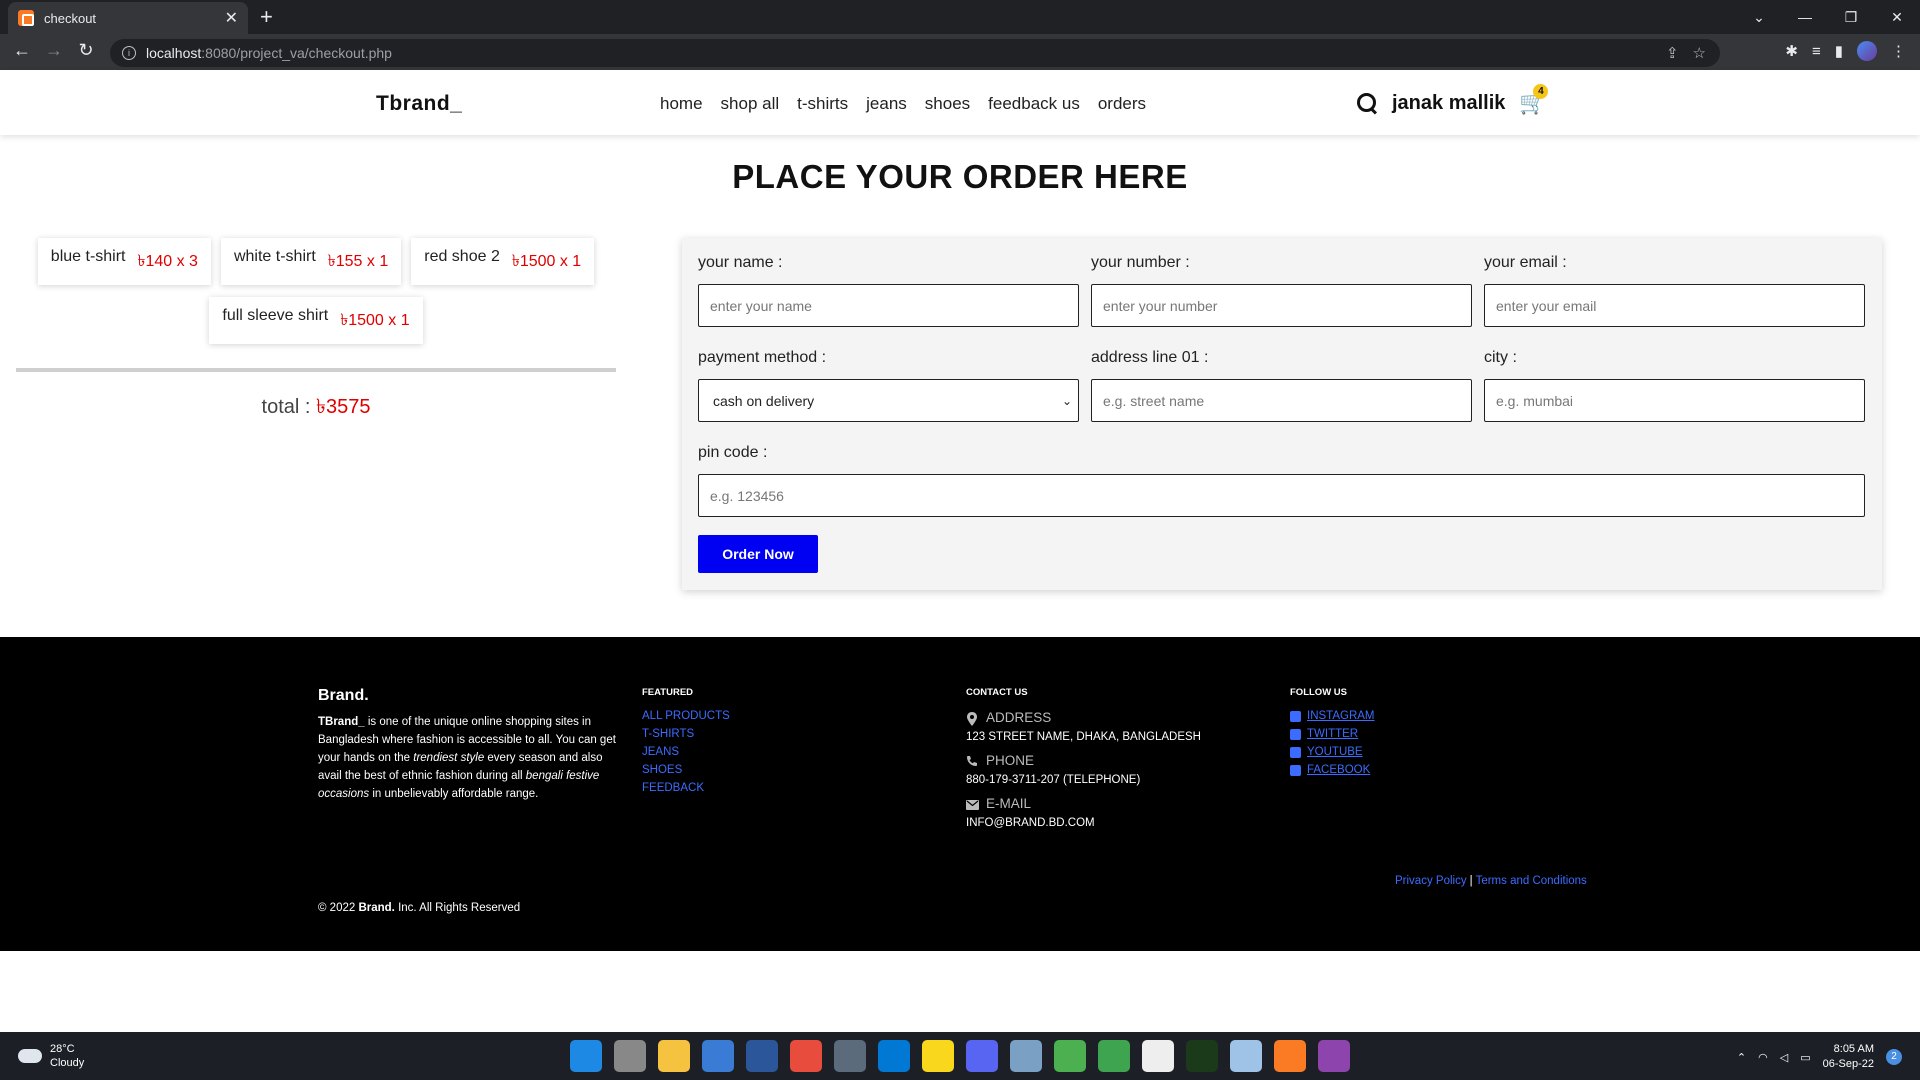 The image size is (1920, 1080). Describe the element at coordinates (449, 758) in the screenshot. I see `footer-about-emphasis: trendiest style` at that location.